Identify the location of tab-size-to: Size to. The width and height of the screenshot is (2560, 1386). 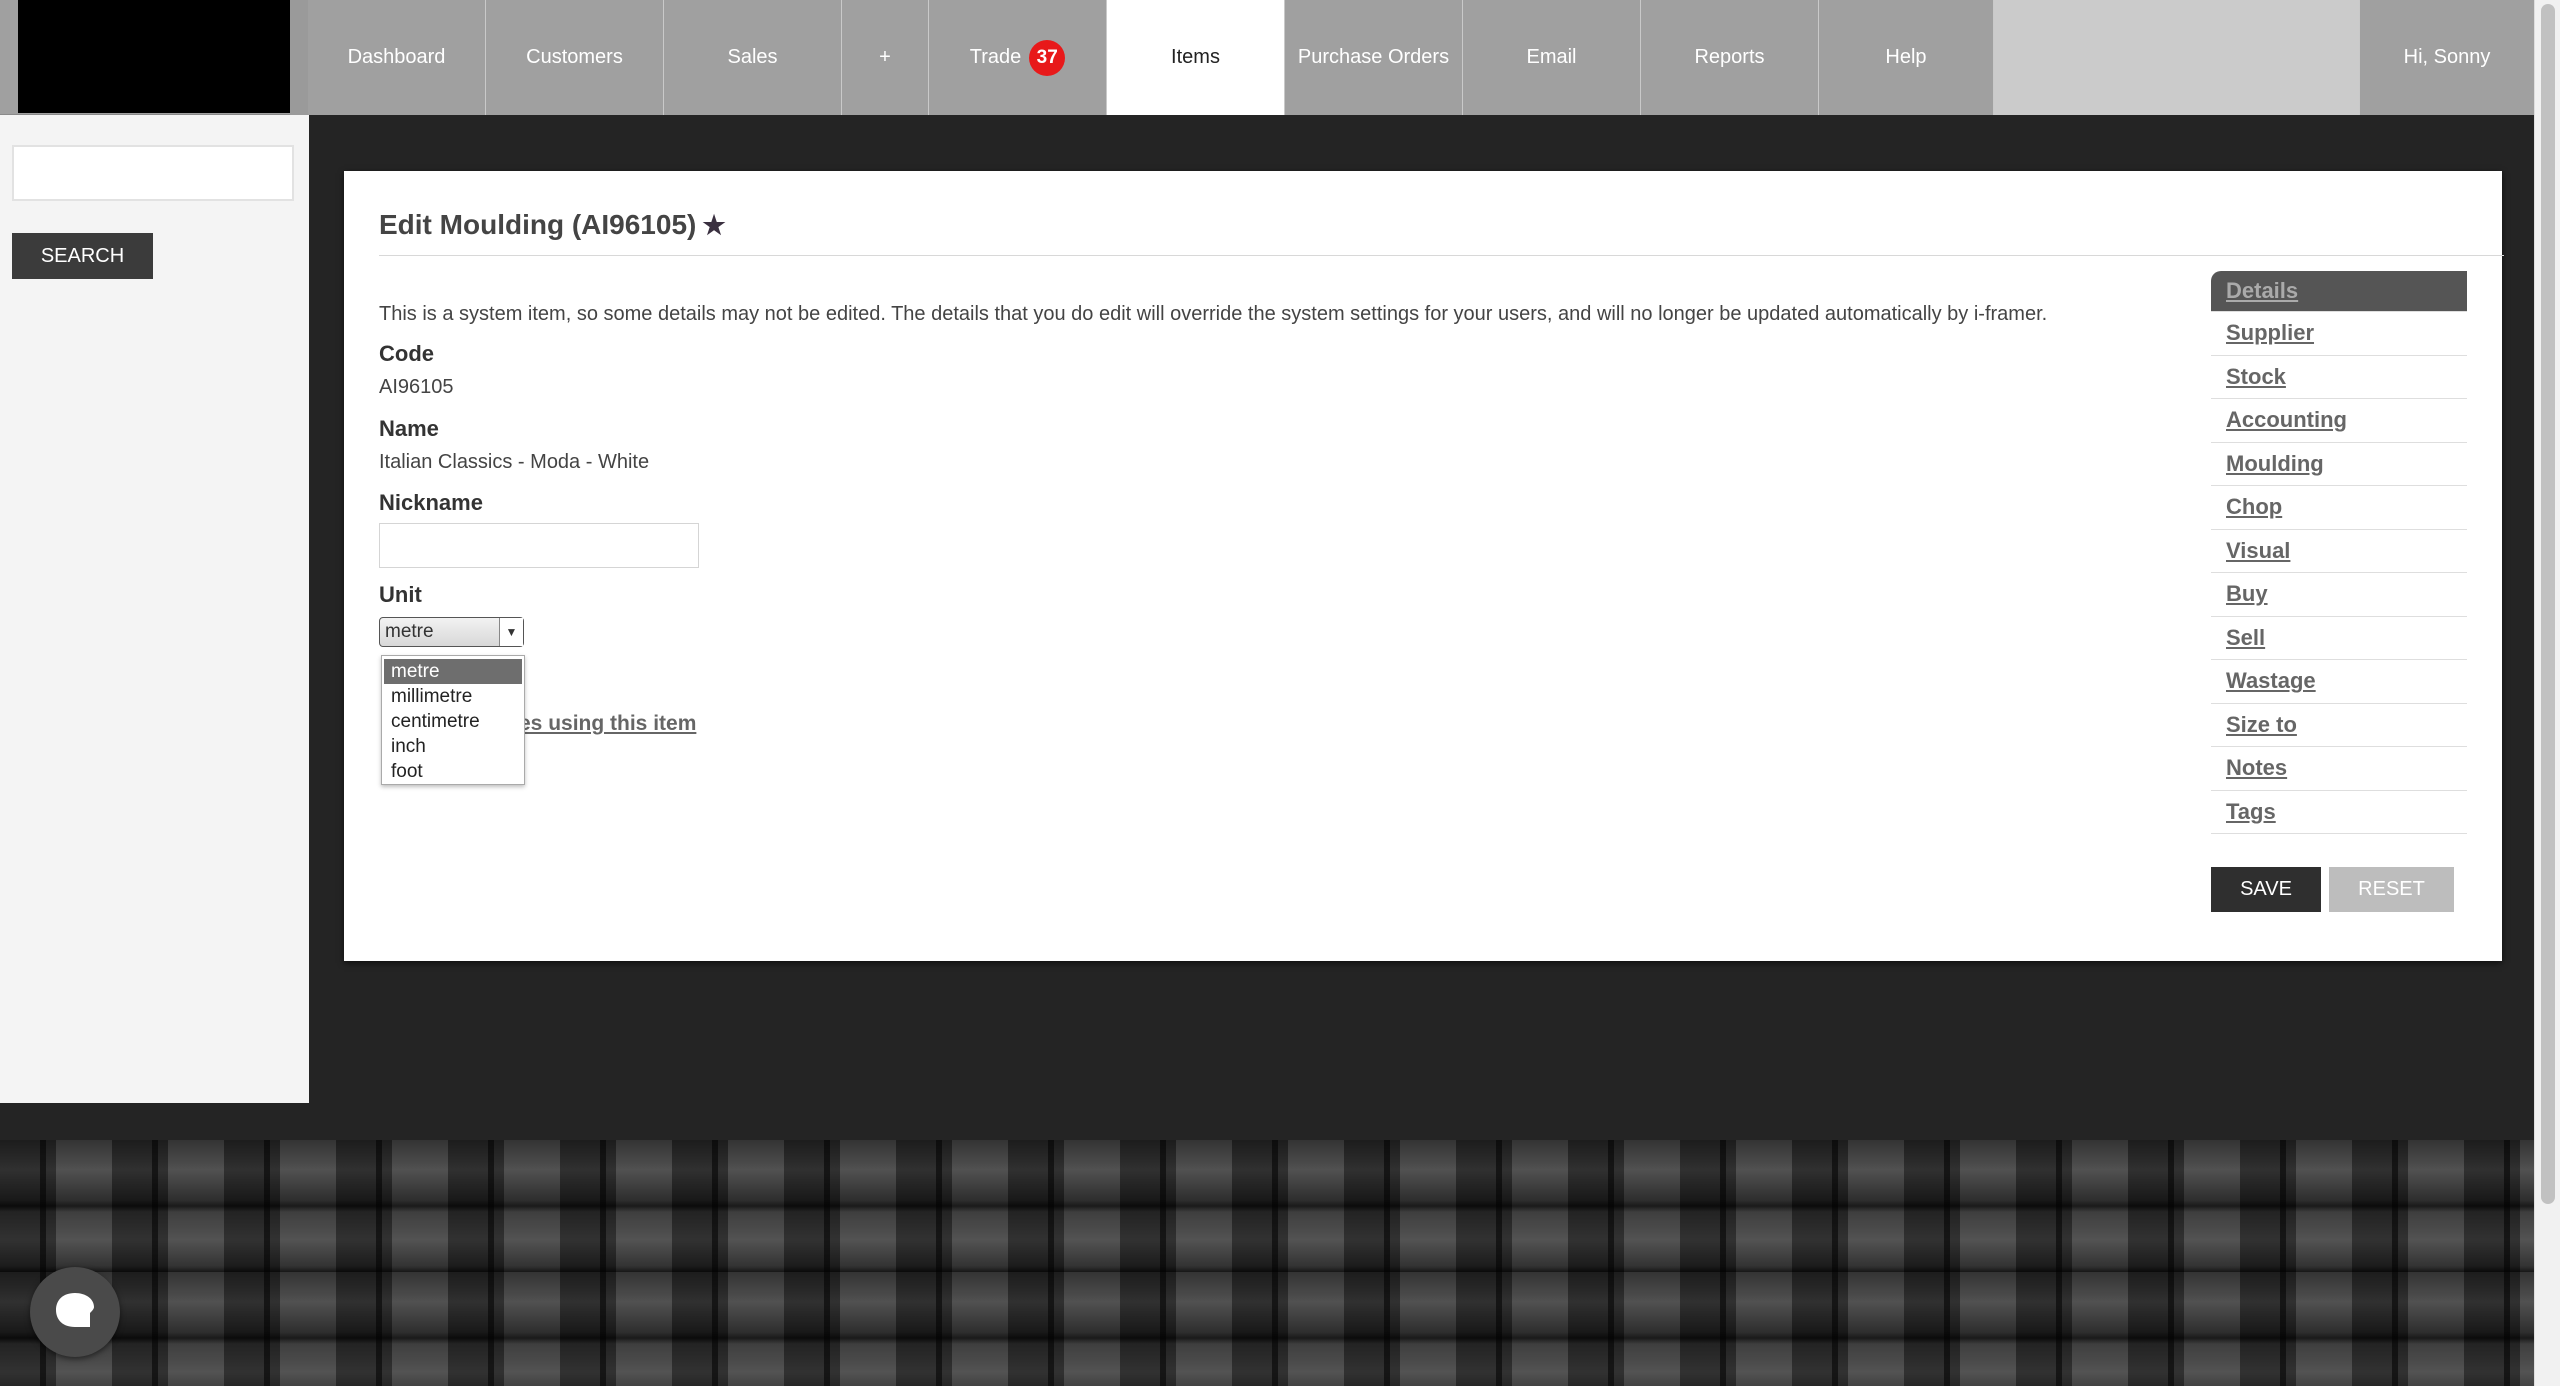
(2339, 725).